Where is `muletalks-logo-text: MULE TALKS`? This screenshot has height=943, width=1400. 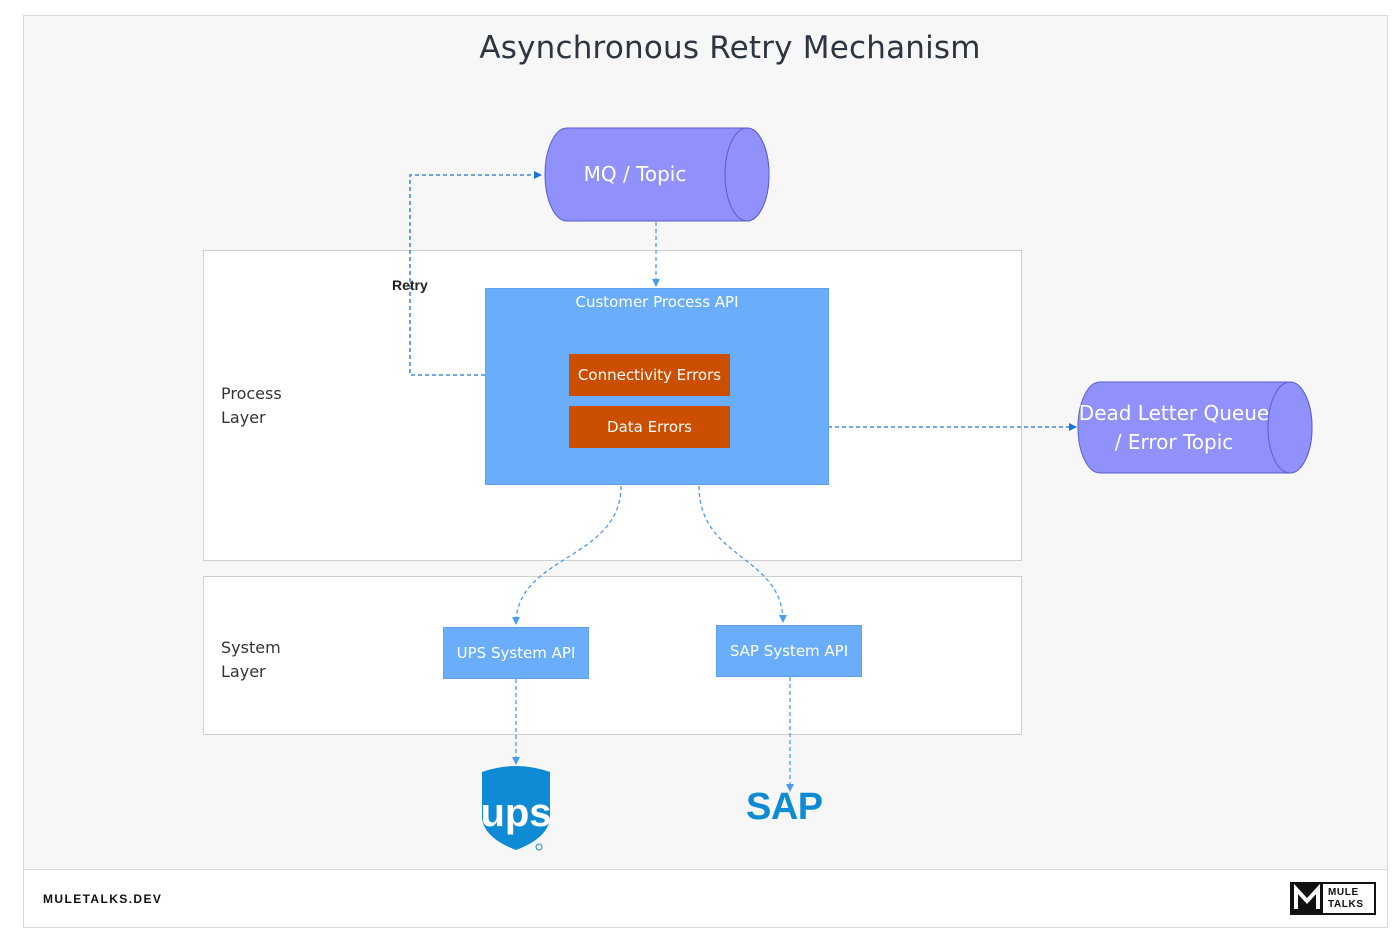
muletalks-logo-text: MULE TALKS is located at coordinates (1346, 899).